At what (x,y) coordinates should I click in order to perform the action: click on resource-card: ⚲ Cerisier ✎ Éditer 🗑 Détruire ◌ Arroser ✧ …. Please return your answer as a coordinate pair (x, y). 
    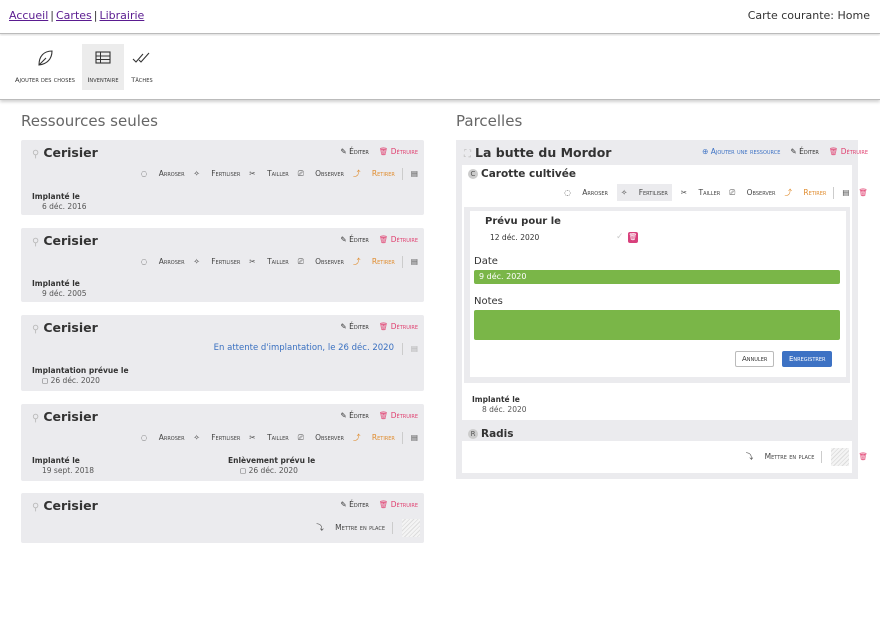
    Looking at the image, I should click on (222, 442).